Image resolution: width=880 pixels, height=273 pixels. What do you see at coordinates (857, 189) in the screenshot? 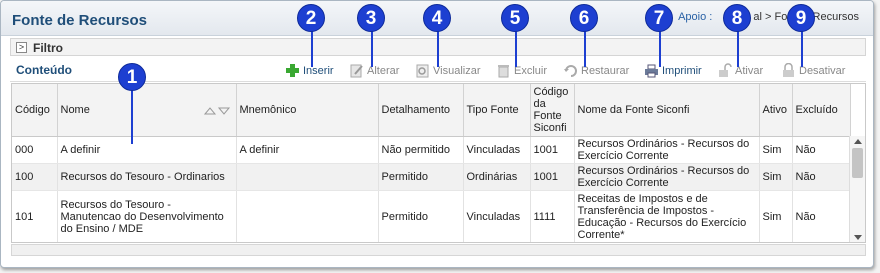
I see `vertical-scrollbar` at bounding box center [857, 189].